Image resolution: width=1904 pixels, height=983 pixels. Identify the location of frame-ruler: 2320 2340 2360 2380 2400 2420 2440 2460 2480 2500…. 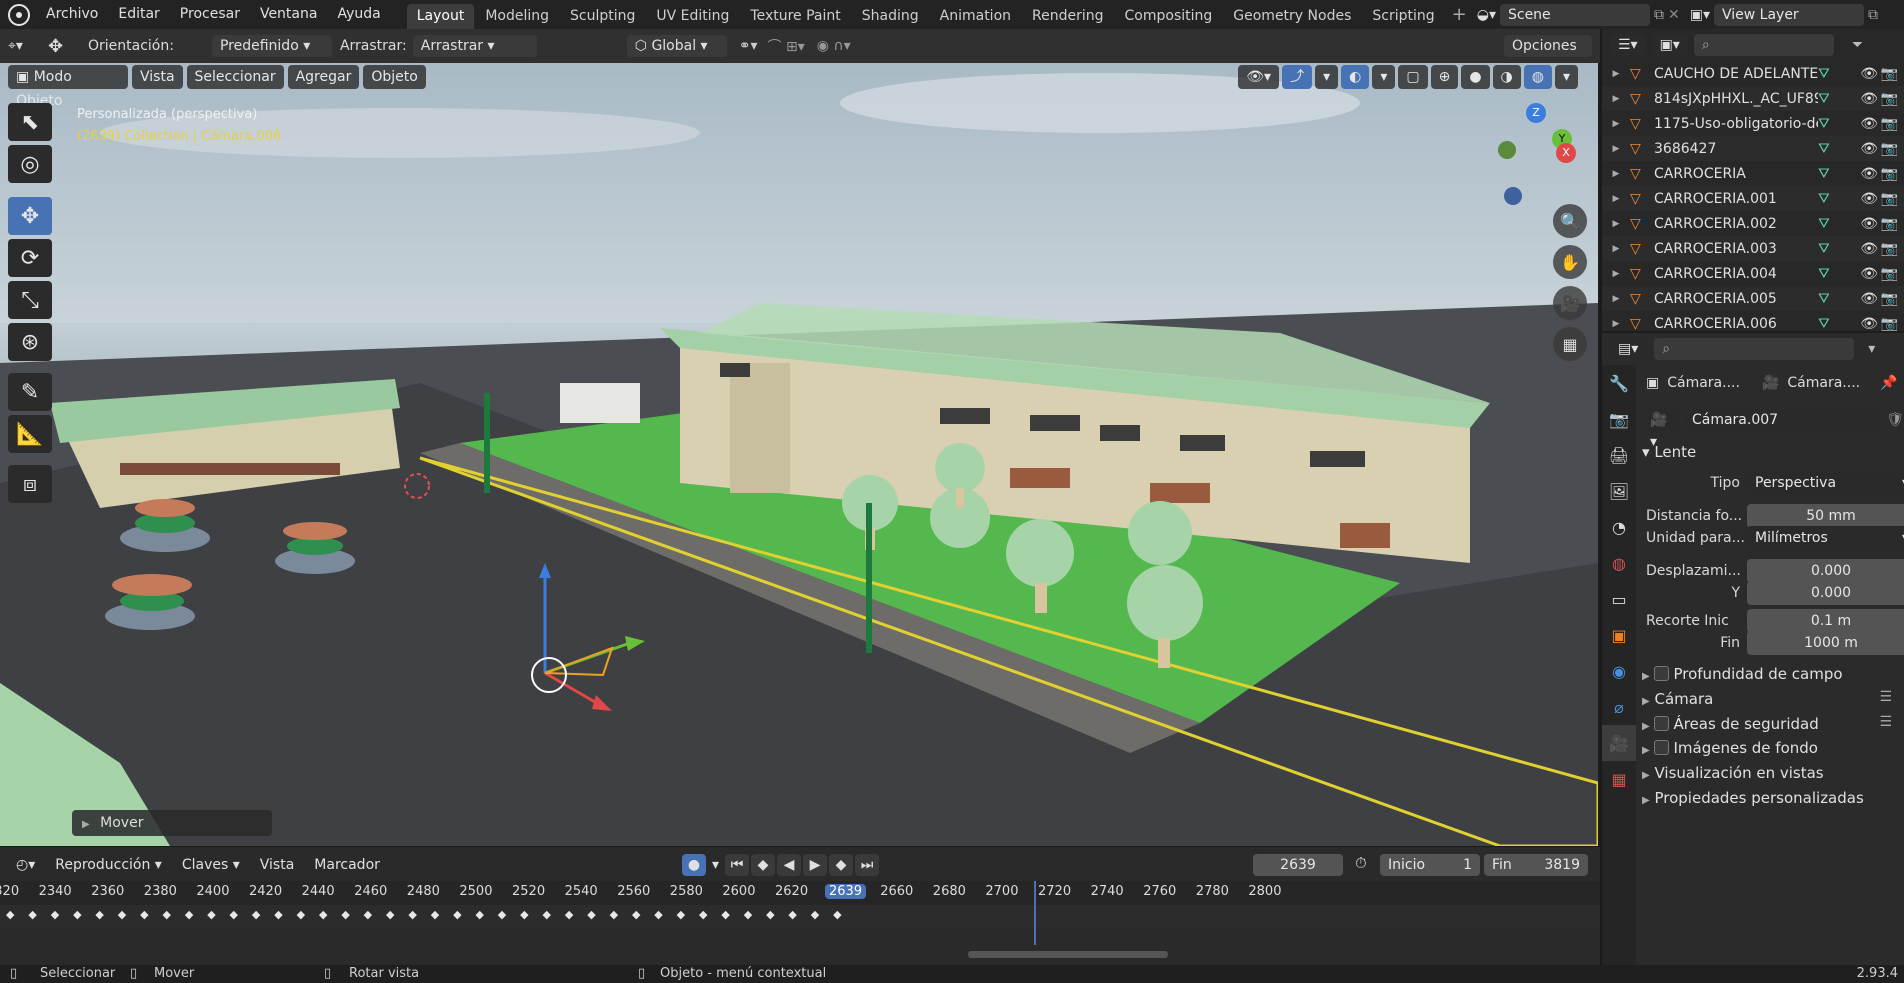
(800, 893).